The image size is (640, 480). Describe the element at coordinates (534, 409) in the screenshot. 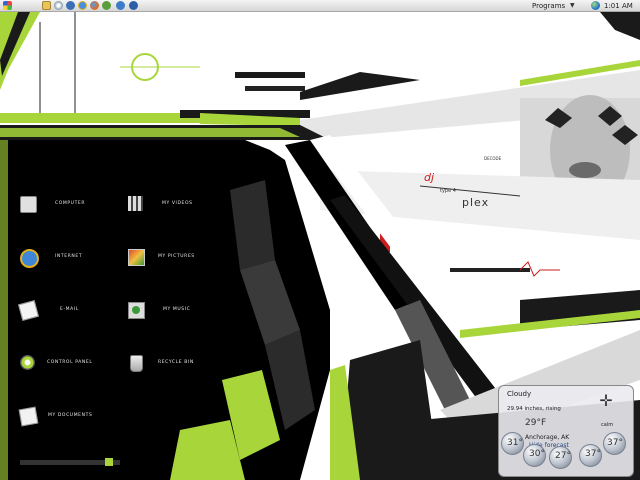

I see `weather-pressure: 29.94 inches, rising` at that location.